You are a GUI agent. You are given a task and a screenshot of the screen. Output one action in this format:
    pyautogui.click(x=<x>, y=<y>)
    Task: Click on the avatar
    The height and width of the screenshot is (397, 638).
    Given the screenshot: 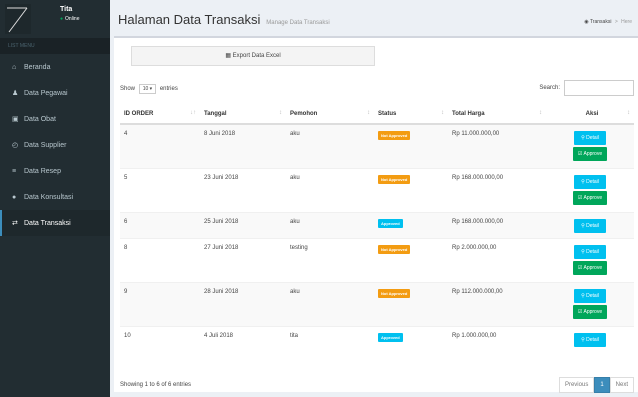 What is the action you would take?
    pyautogui.click(x=18, y=19)
    